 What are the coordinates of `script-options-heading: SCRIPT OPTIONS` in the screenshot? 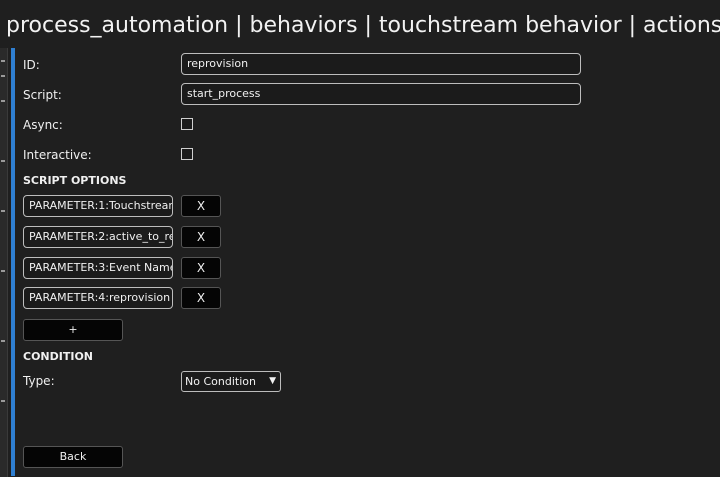 It's located at (75, 180).